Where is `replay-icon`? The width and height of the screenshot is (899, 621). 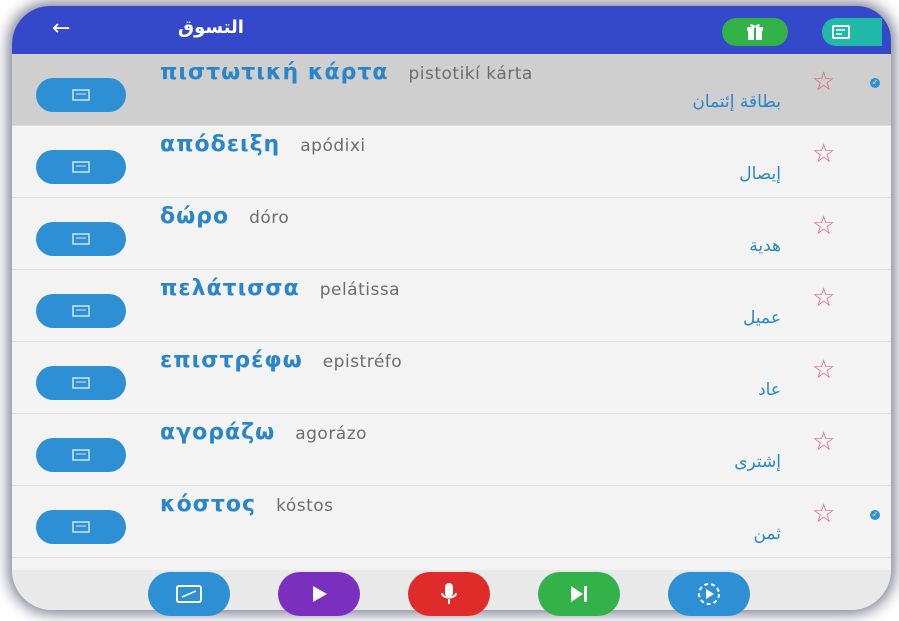 replay-icon is located at coordinates (709, 594).